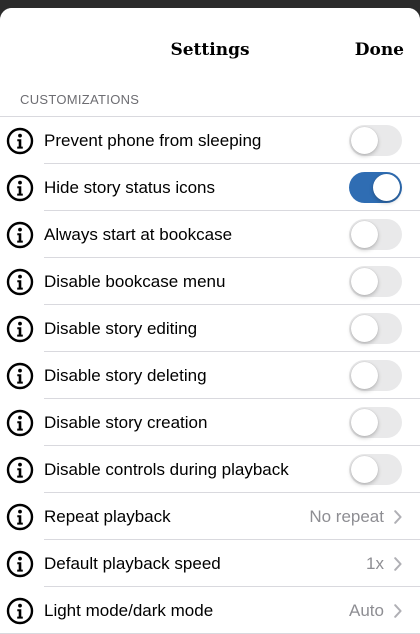 This screenshot has height=634, width=420. I want to click on row-value: 1x, so click(375, 563).